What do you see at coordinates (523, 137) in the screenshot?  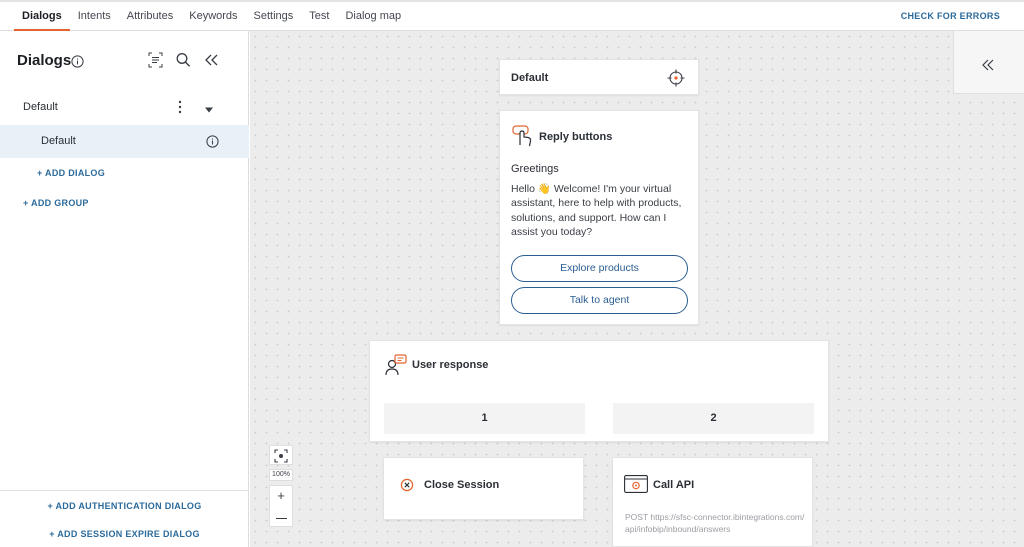 I see `tap-hand-icon` at bounding box center [523, 137].